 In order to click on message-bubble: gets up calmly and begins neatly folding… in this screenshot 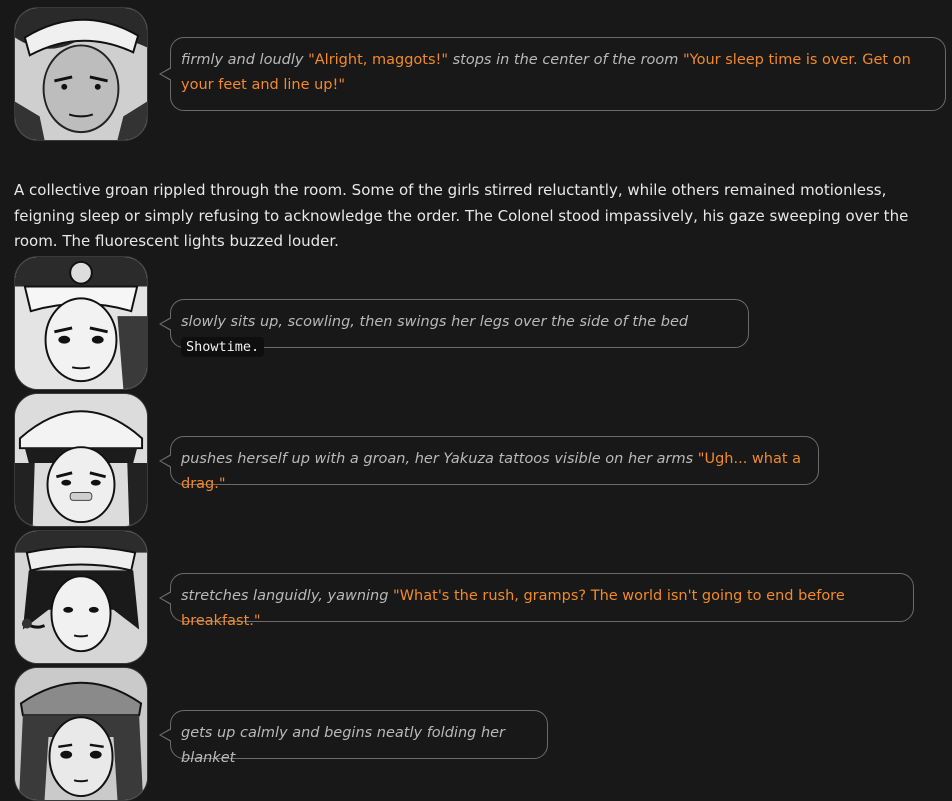, I will do `click(353, 738)`.